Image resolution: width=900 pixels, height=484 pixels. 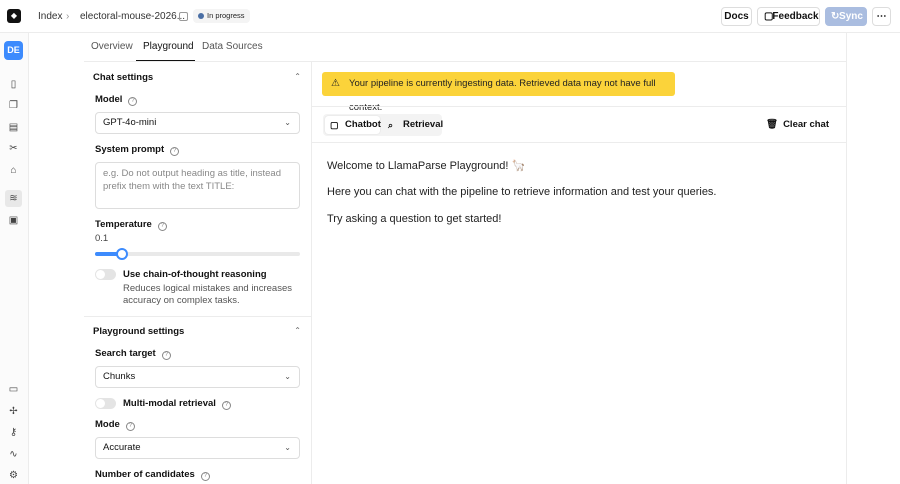 I want to click on candidates-label: Number of candidates?, so click(x=152, y=475).